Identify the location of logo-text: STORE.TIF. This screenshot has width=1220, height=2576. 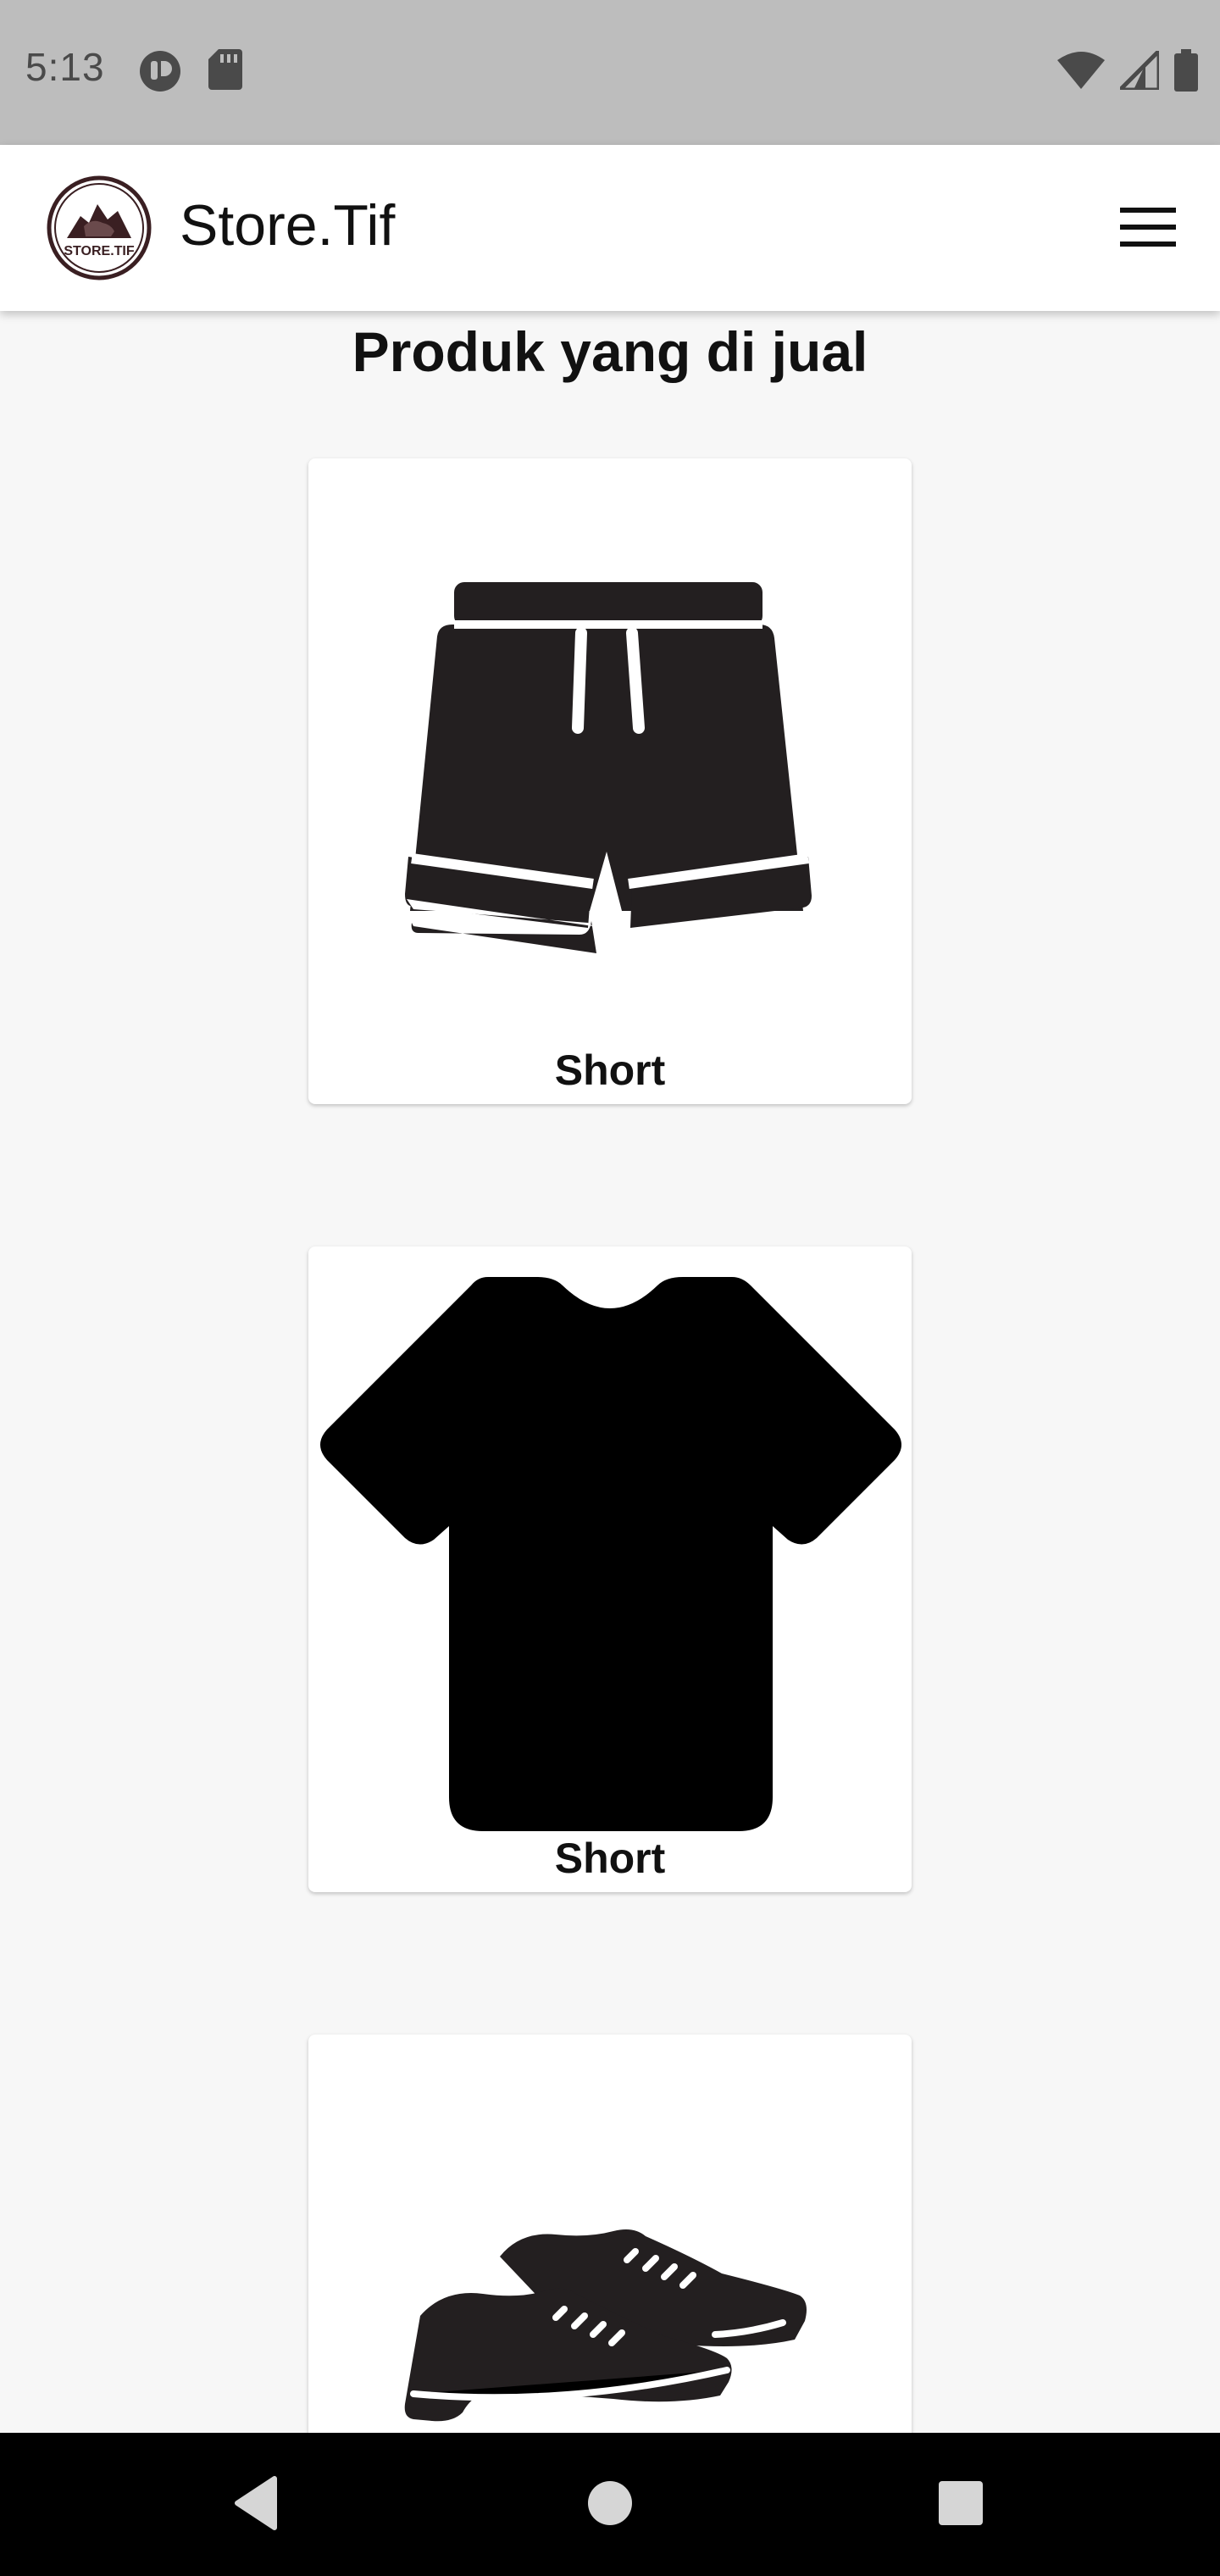
(99, 251).